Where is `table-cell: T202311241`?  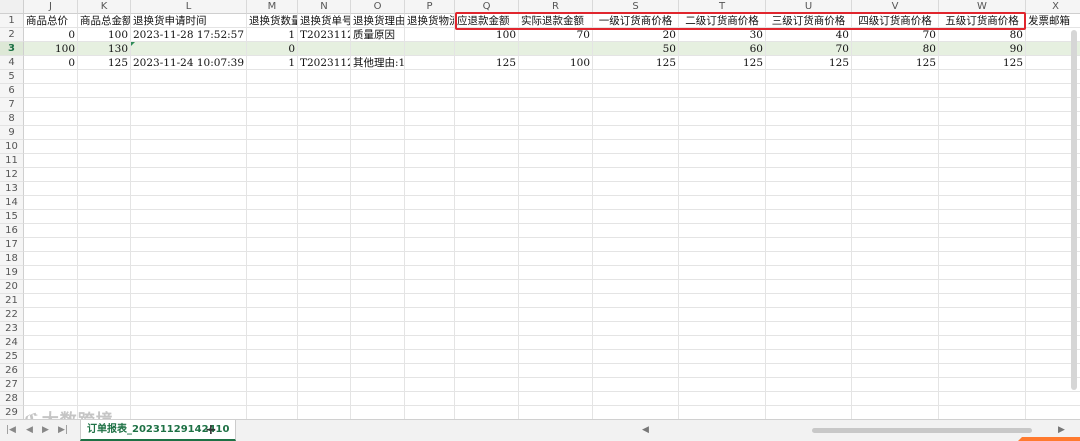 table-cell: T202311241 is located at coordinates (324, 63).